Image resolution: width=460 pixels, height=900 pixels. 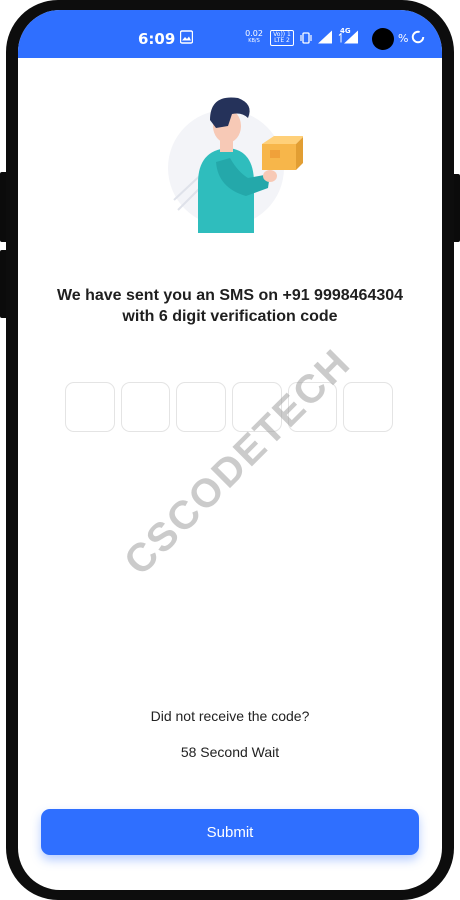 What do you see at coordinates (325, 37) in the screenshot?
I see `signal-strength-icon` at bounding box center [325, 37].